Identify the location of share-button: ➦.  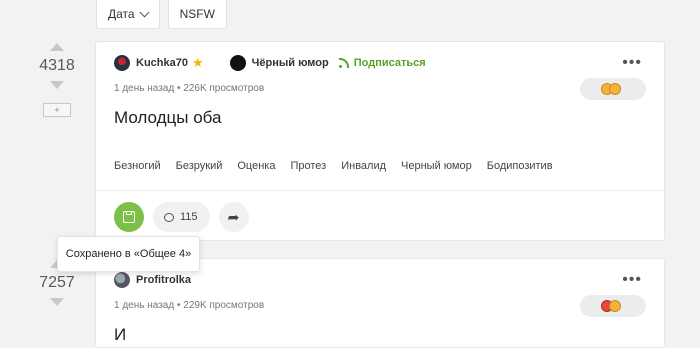
(233, 217).